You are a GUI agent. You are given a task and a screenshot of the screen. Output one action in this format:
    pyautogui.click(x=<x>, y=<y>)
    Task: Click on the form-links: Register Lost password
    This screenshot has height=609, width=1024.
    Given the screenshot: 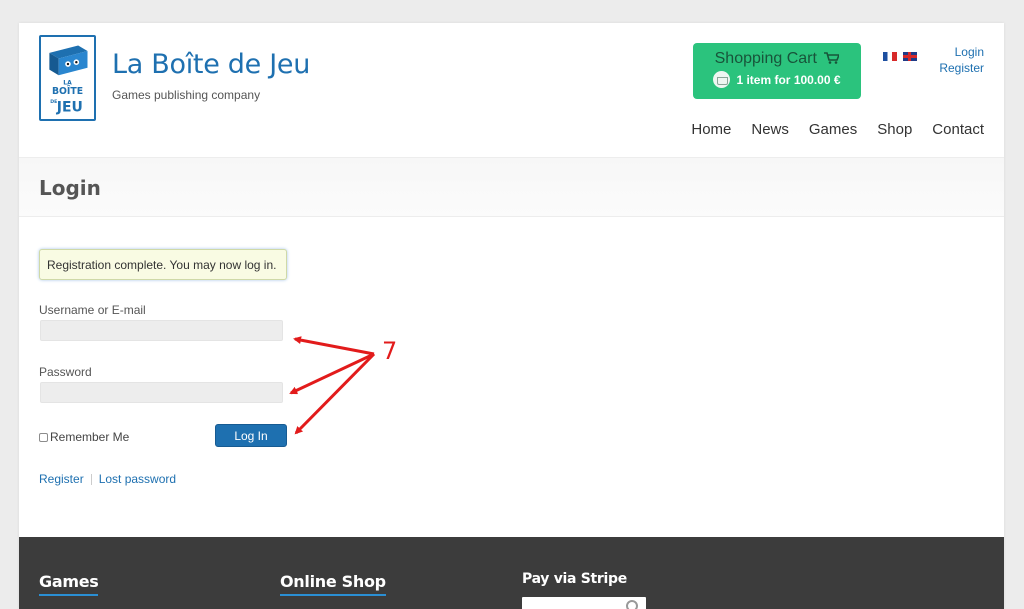 What is the action you would take?
    pyautogui.click(x=107, y=479)
    